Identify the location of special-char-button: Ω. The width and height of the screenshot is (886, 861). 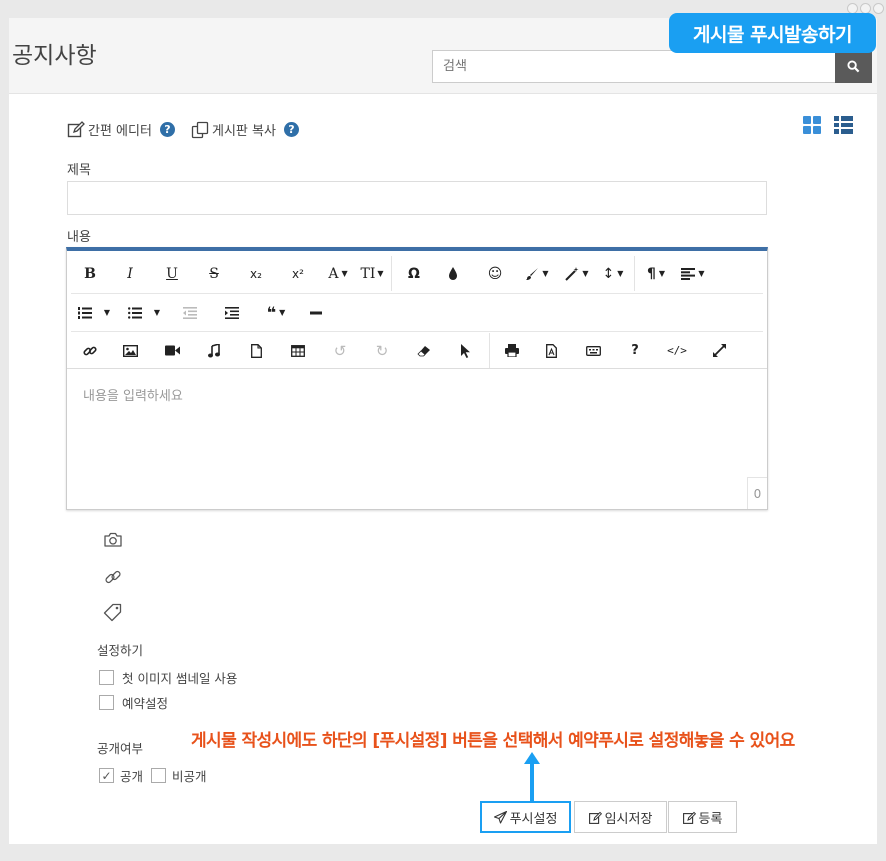
(414, 274).